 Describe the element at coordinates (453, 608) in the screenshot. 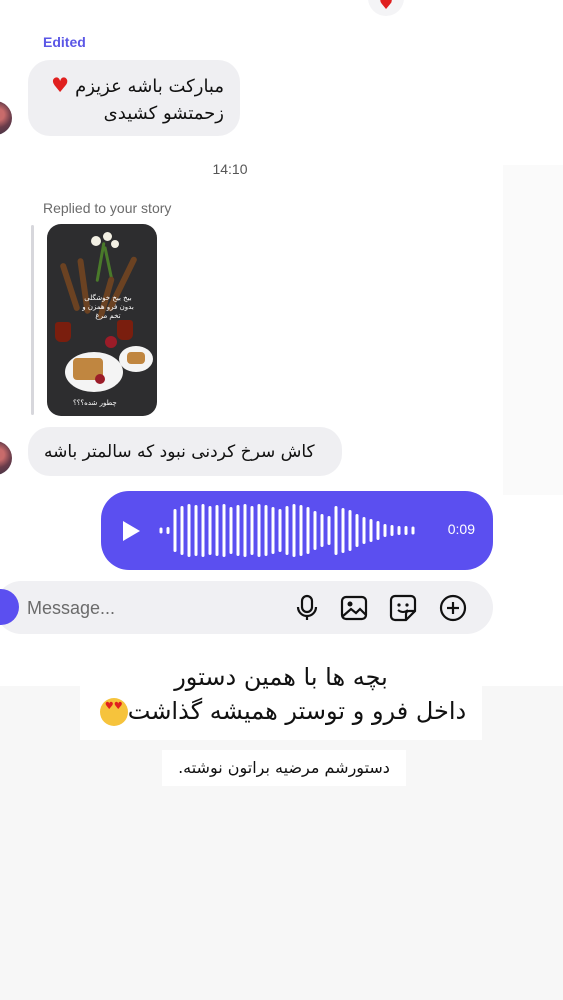

I see `add-icon` at that location.